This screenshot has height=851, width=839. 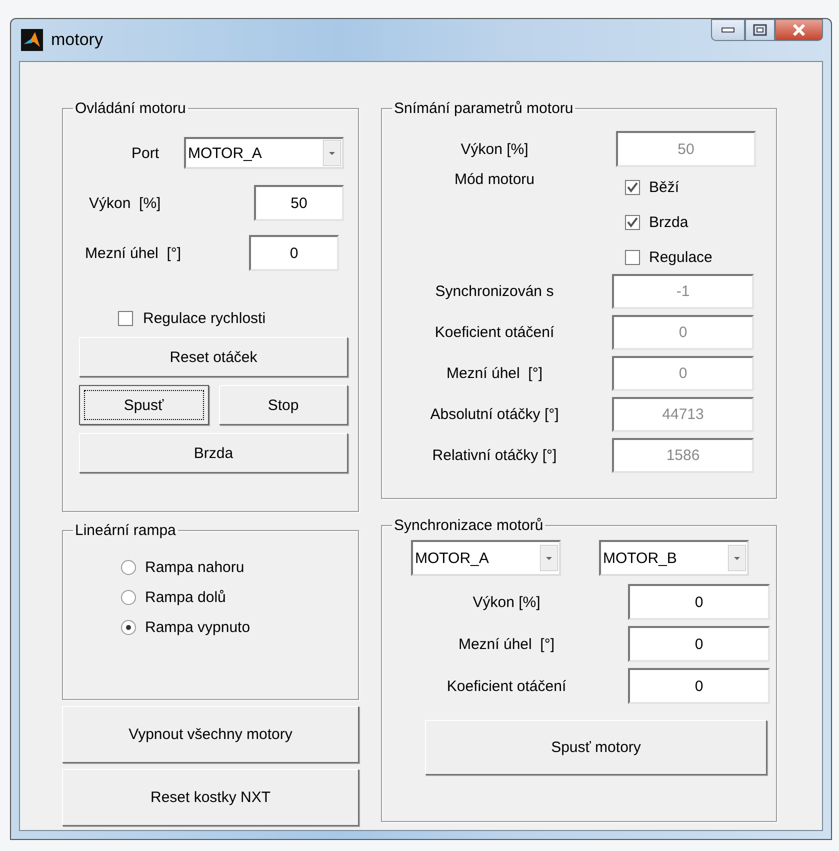 What do you see at coordinates (486, 558) in the screenshot?
I see `motor-dropdown: MOTOR_A` at bounding box center [486, 558].